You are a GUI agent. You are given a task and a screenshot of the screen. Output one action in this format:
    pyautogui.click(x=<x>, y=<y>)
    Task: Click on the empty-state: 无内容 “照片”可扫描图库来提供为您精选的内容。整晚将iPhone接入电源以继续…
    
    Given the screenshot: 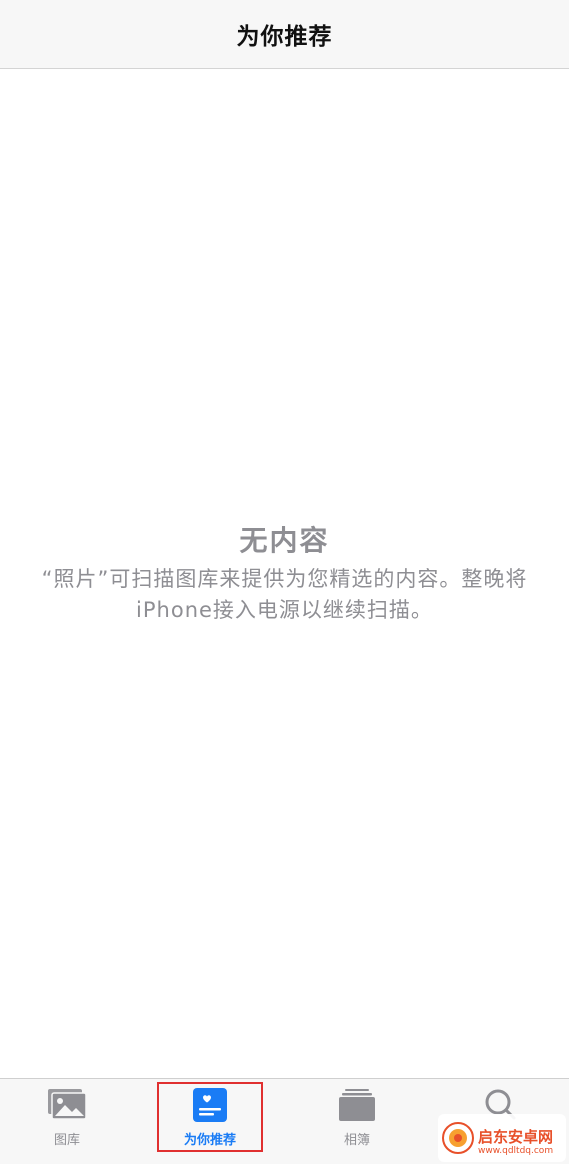 What is the action you would take?
    pyautogui.click(x=284, y=573)
    